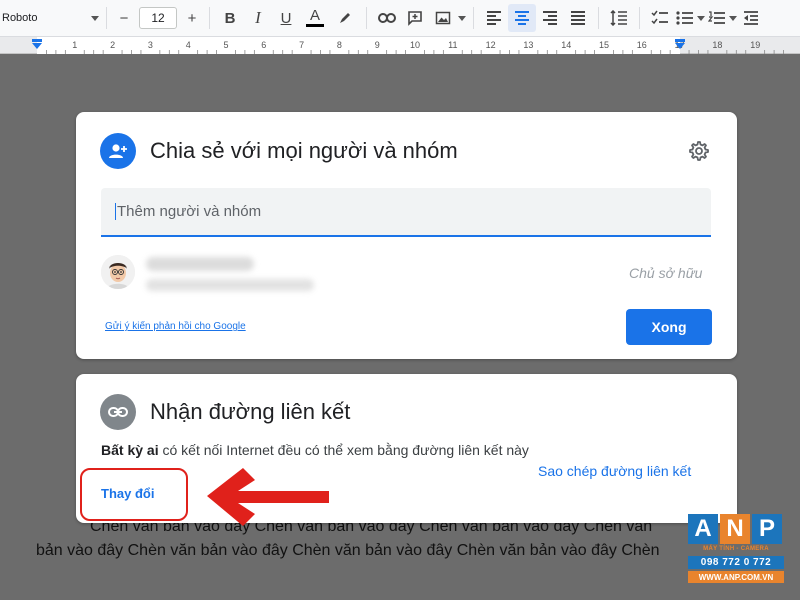 This screenshot has width=800, height=600. I want to click on ruler-number: 8, so click(339, 45).